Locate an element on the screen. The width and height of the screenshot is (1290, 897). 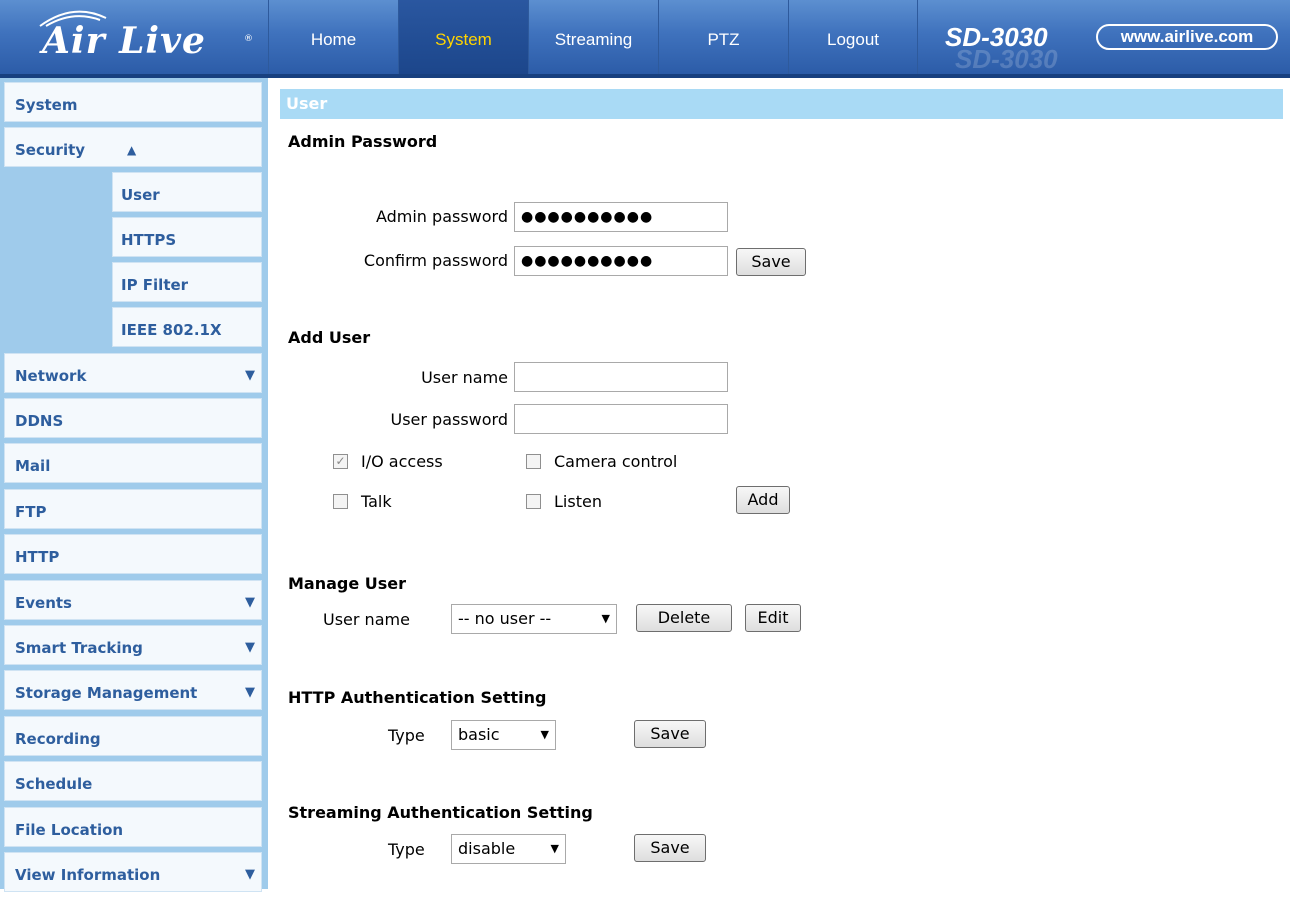
sidebar-item-security: Security ▲ is located at coordinates (133, 147).